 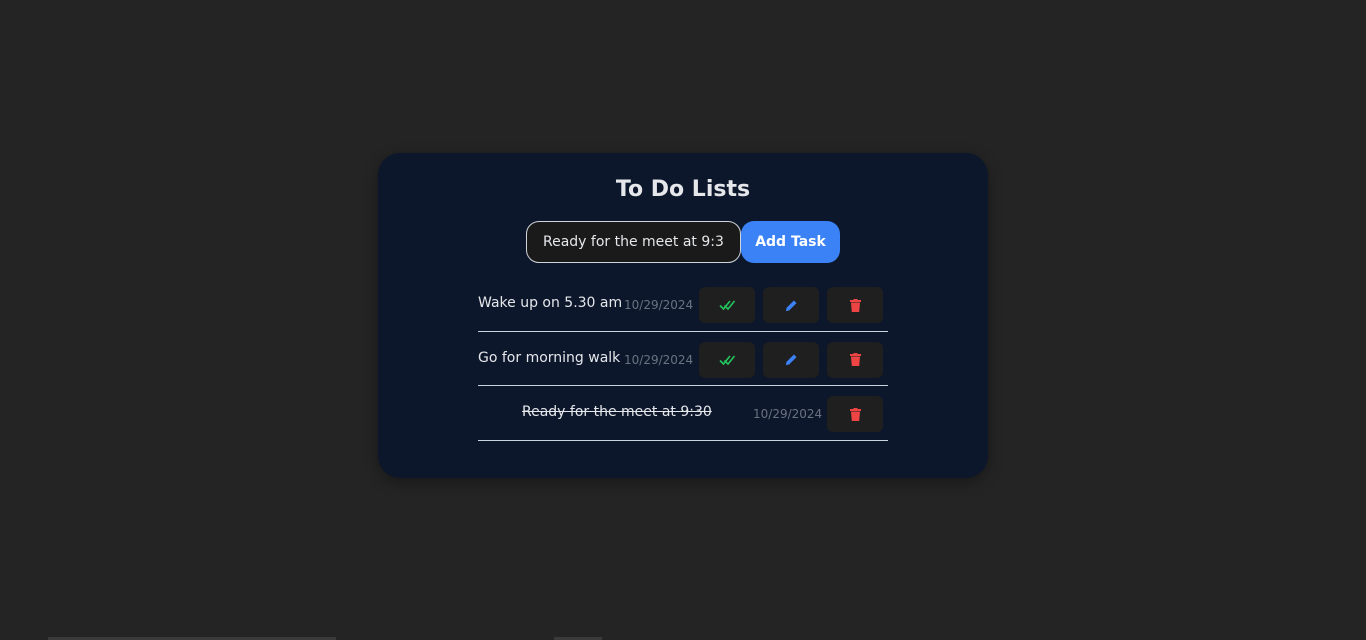 I want to click on task-text: Wake up on 5.30 am, so click(x=550, y=303).